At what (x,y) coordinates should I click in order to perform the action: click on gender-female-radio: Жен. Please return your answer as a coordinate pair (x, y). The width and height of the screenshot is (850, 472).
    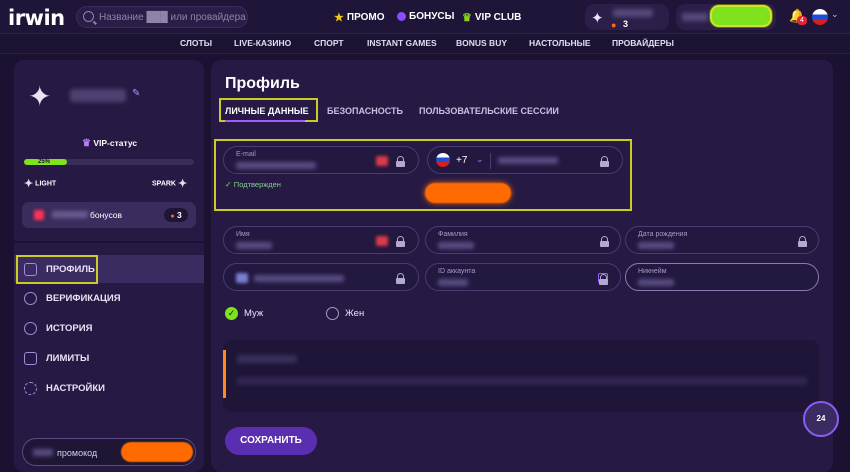
    Looking at the image, I should click on (345, 313).